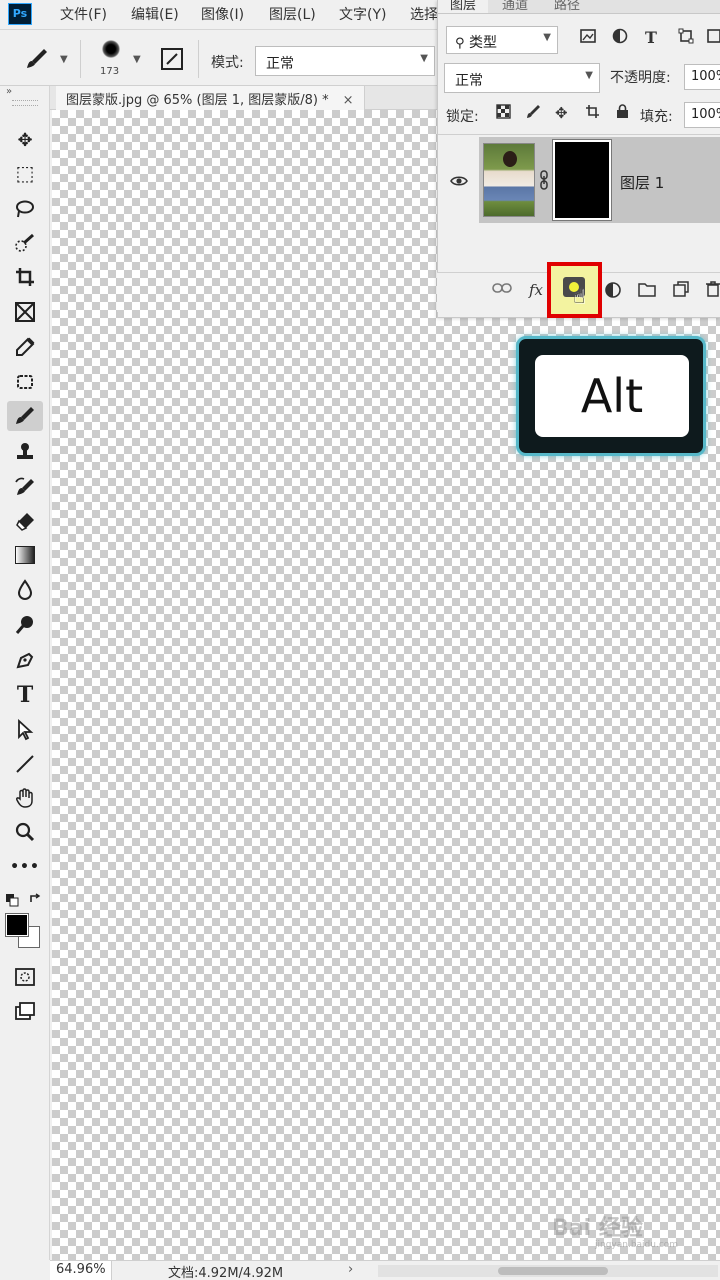 The image size is (720, 1280). What do you see at coordinates (460, 43) in the screenshot?
I see `search-icon: ⚲` at bounding box center [460, 43].